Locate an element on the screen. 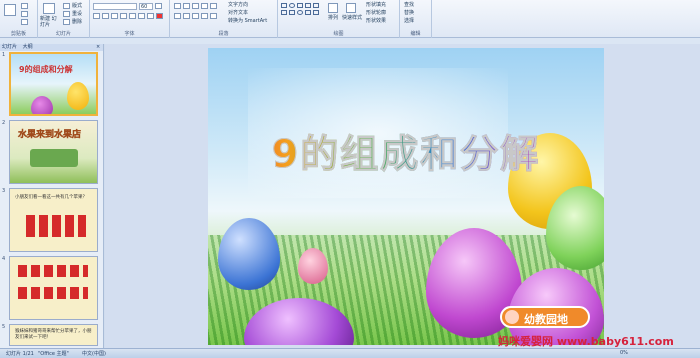 Image resolution: width=700 pixels, height=358 pixels. font-group: 60 字体 is located at coordinates (130, 19).